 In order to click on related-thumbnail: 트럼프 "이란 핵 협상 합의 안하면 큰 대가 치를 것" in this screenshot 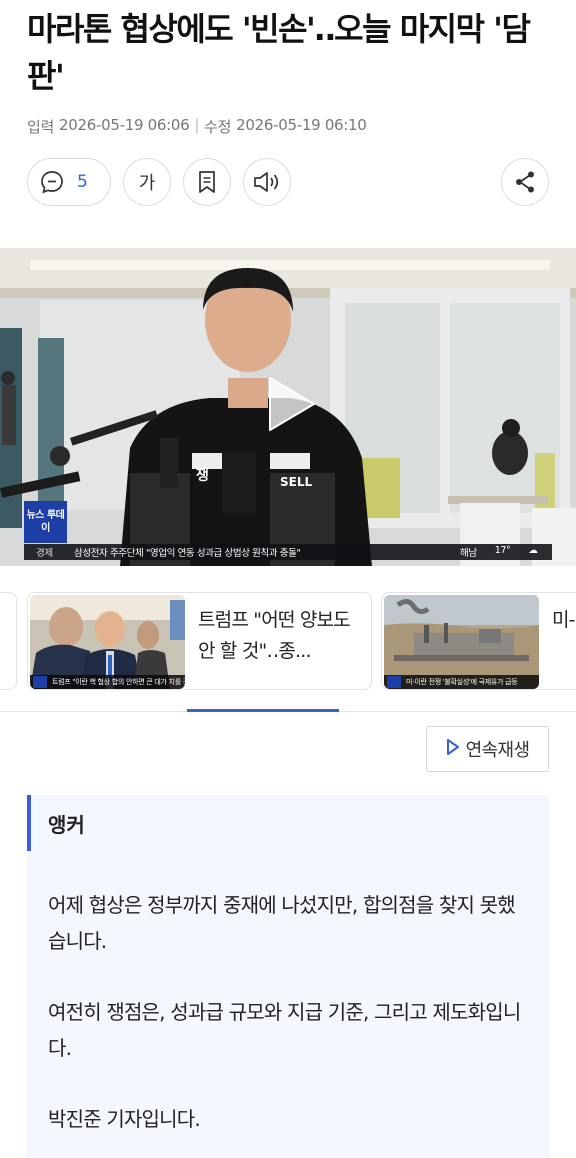, I will do `click(107, 642)`.